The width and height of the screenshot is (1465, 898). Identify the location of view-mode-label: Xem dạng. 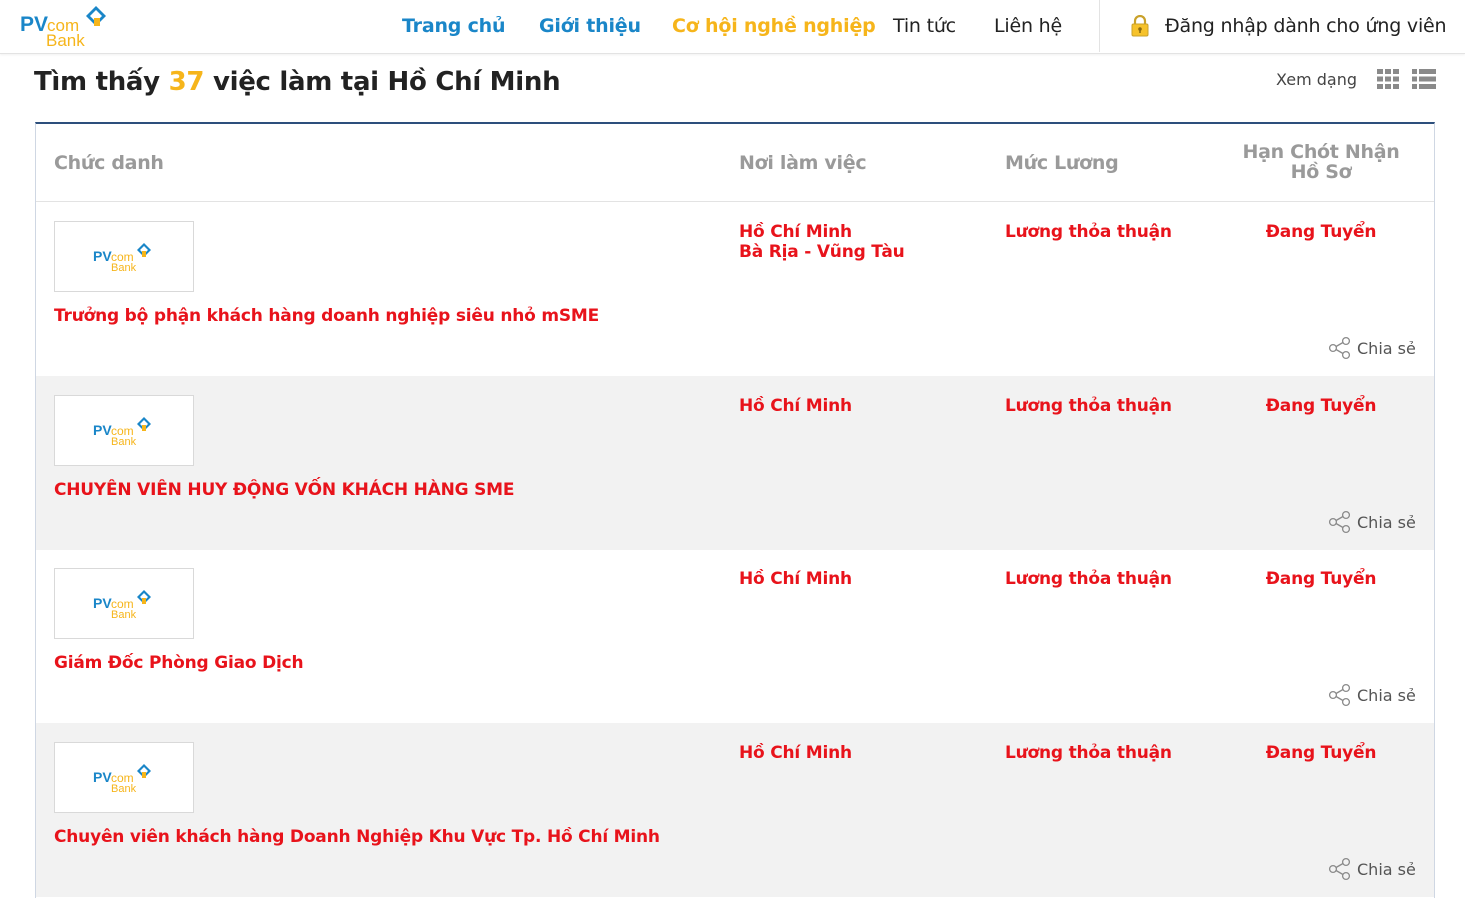
(1317, 79).